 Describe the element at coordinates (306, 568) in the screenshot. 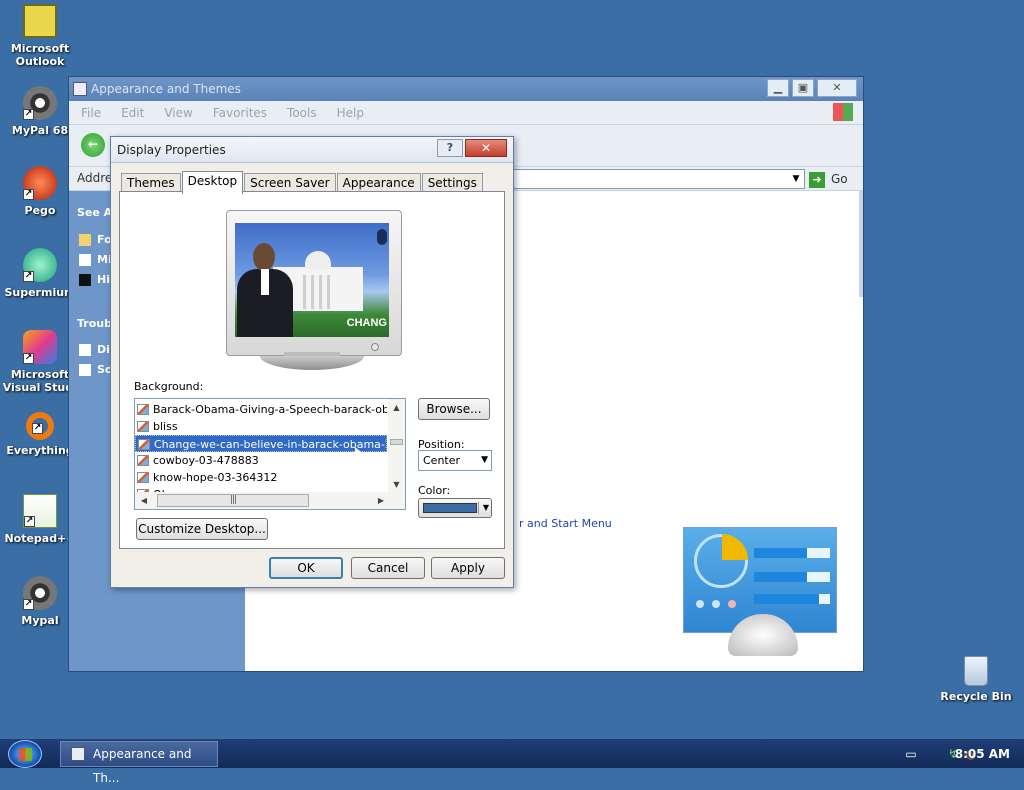

I see `ok-button: OK` at that location.